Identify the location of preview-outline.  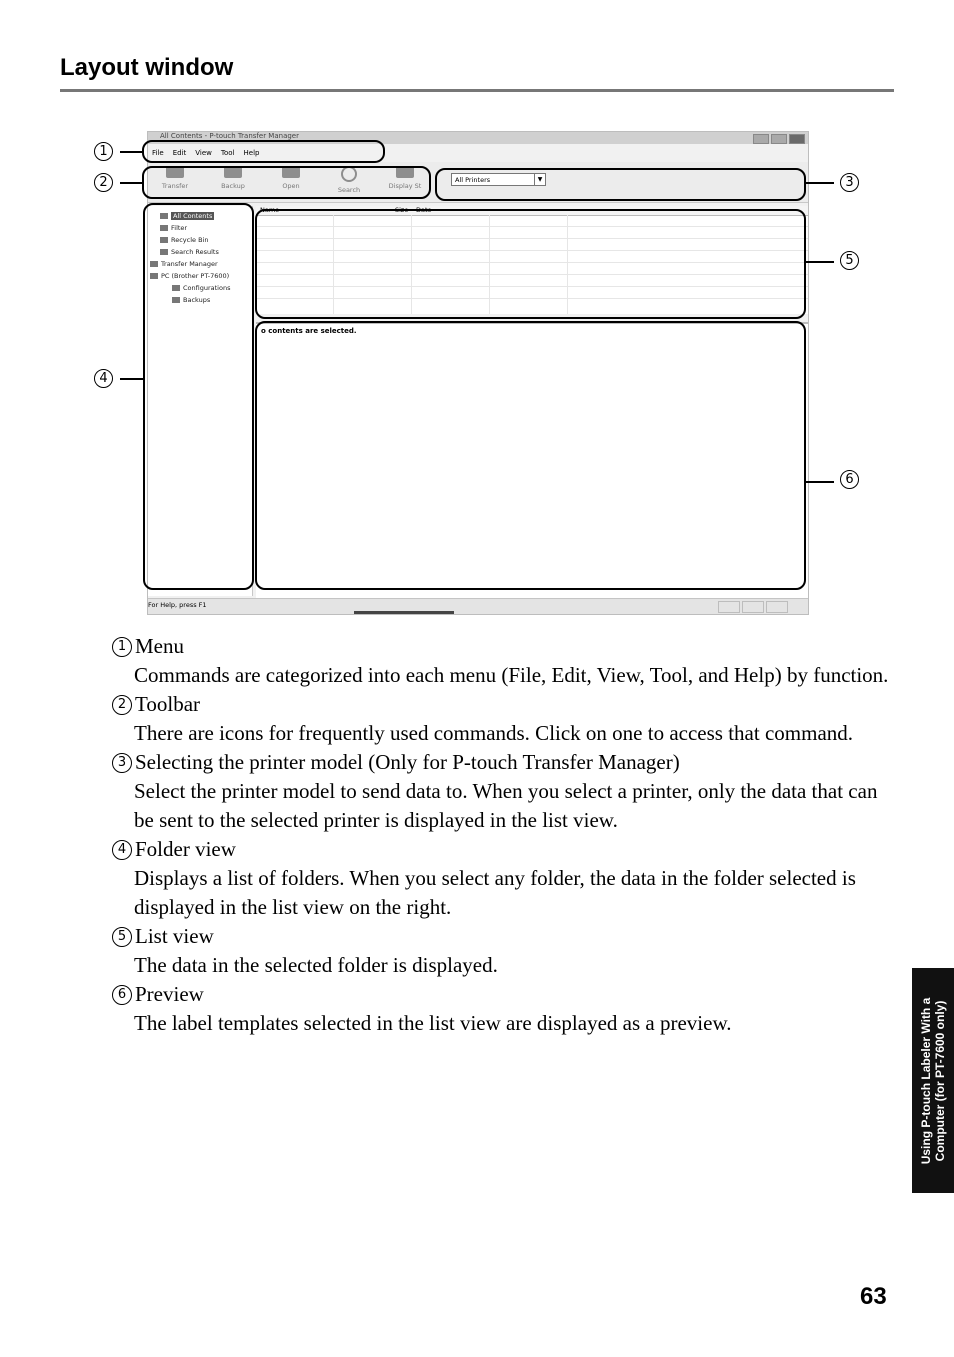
(530, 455).